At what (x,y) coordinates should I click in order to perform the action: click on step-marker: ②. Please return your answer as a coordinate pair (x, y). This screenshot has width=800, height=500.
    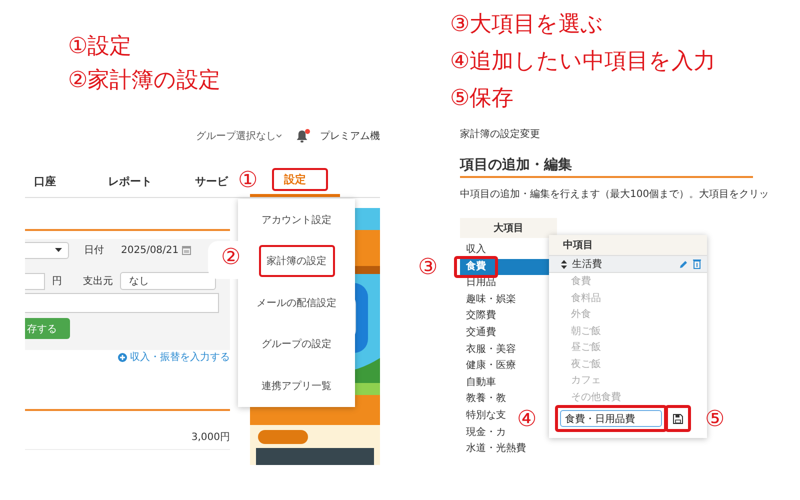
    Looking at the image, I should click on (231, 258).